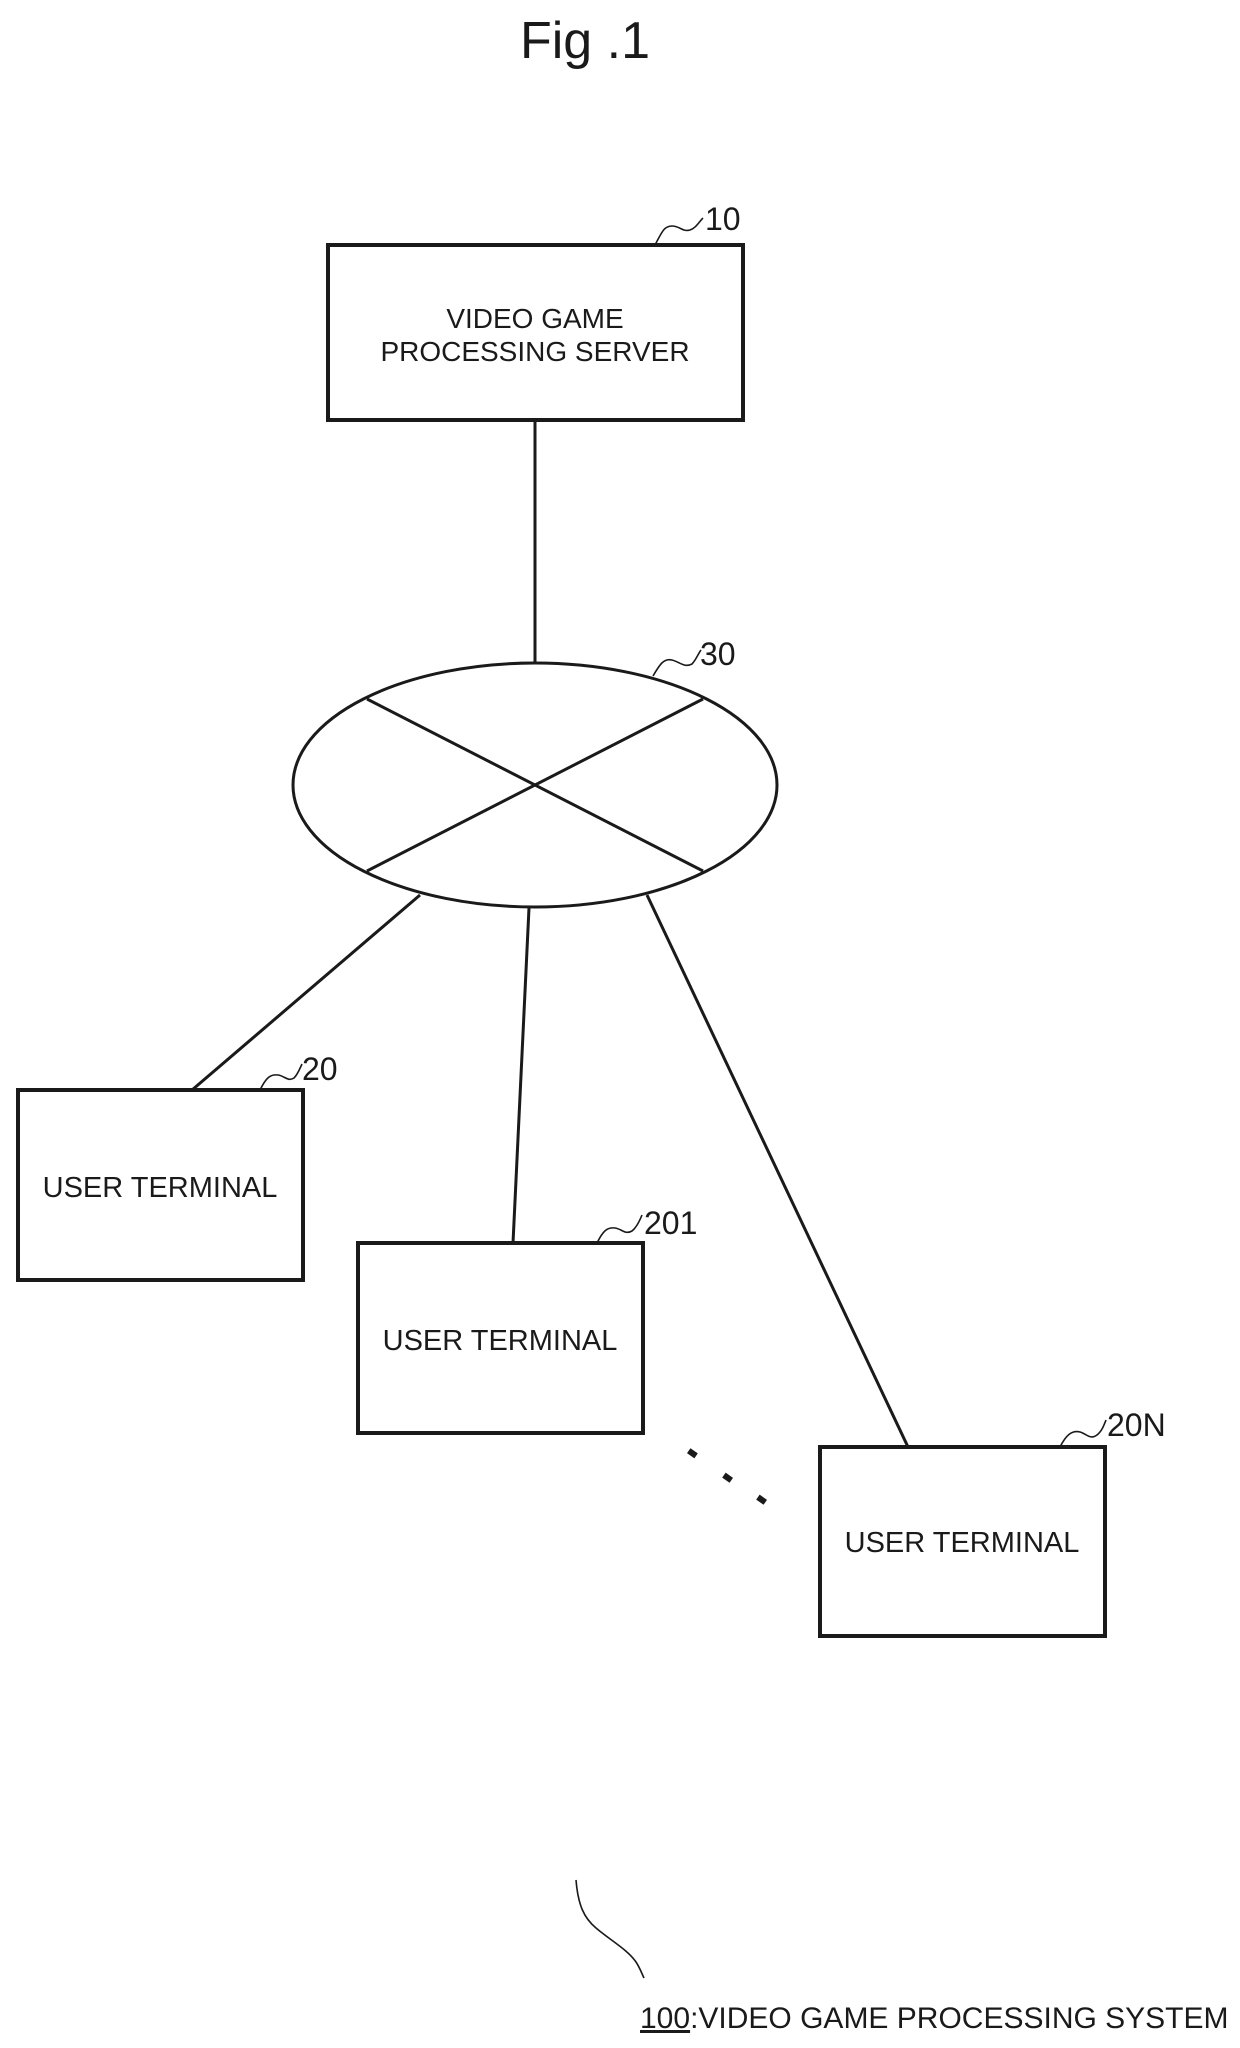 This screenshot has width=1240, height=2048. I want to click on more-terminals-ellipsis, so click(727, 1476).